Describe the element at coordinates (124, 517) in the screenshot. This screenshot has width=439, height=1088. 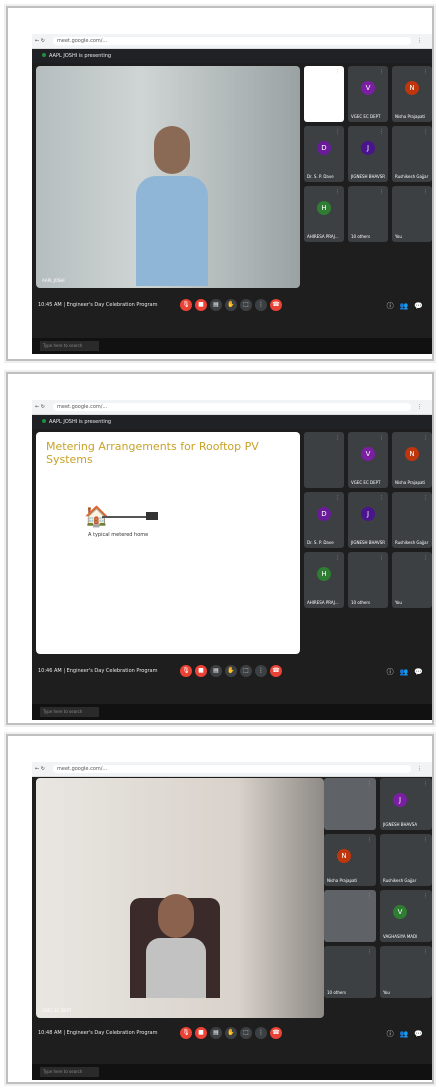
I see `meter-wire` at that location.